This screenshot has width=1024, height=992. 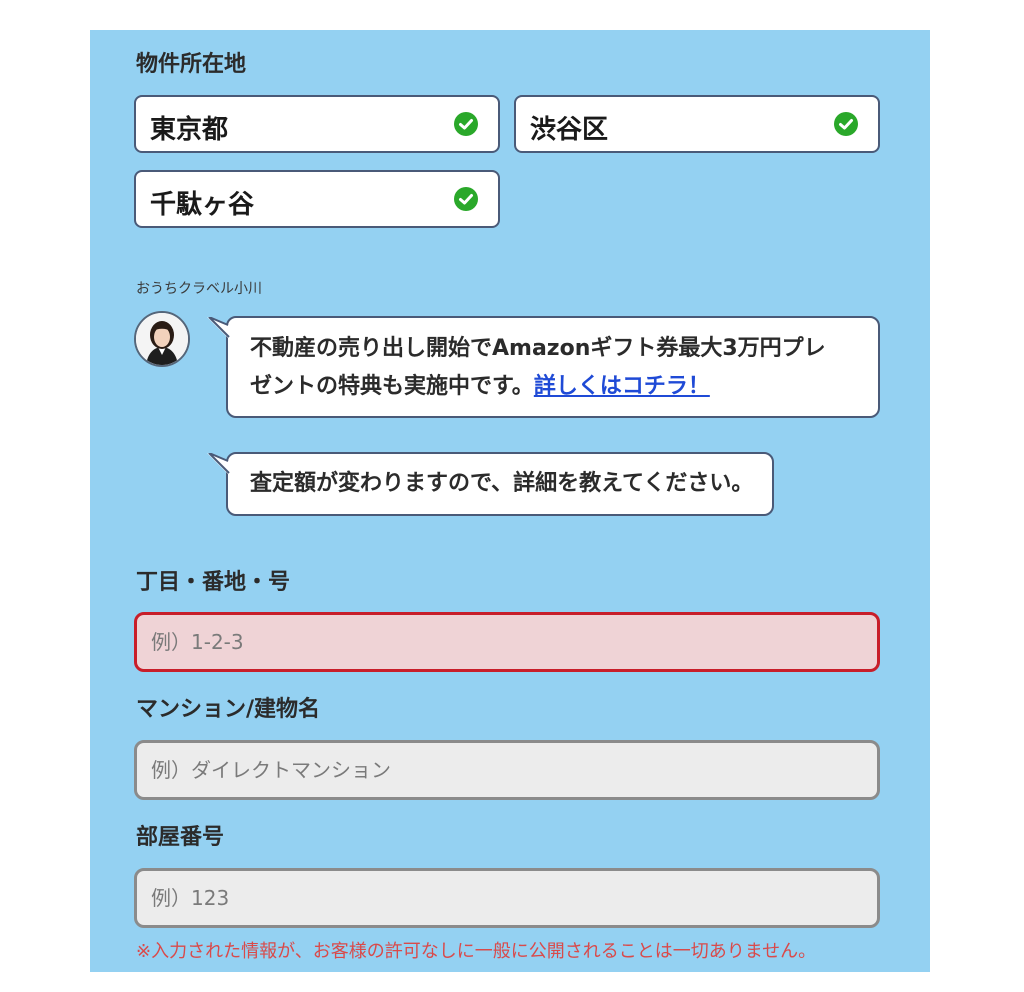 I want to click on city-select: 渋谷区, so click(x=697, y=124).